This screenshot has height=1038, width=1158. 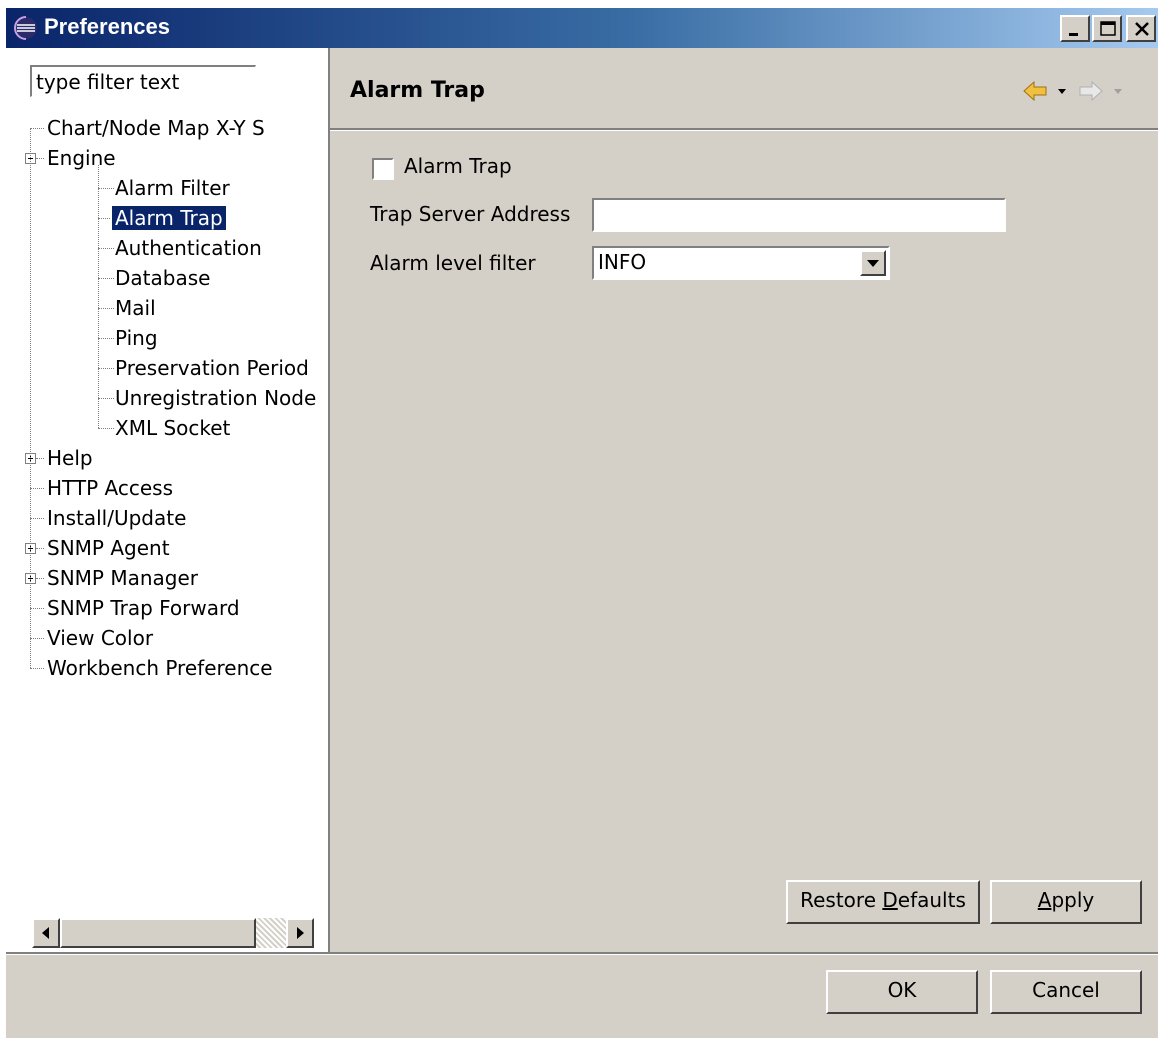 What do you see at coordinates (1118, 91) in the screenshot?
I see `forward-dropdown-icon` at bounding box center [1118, 91].